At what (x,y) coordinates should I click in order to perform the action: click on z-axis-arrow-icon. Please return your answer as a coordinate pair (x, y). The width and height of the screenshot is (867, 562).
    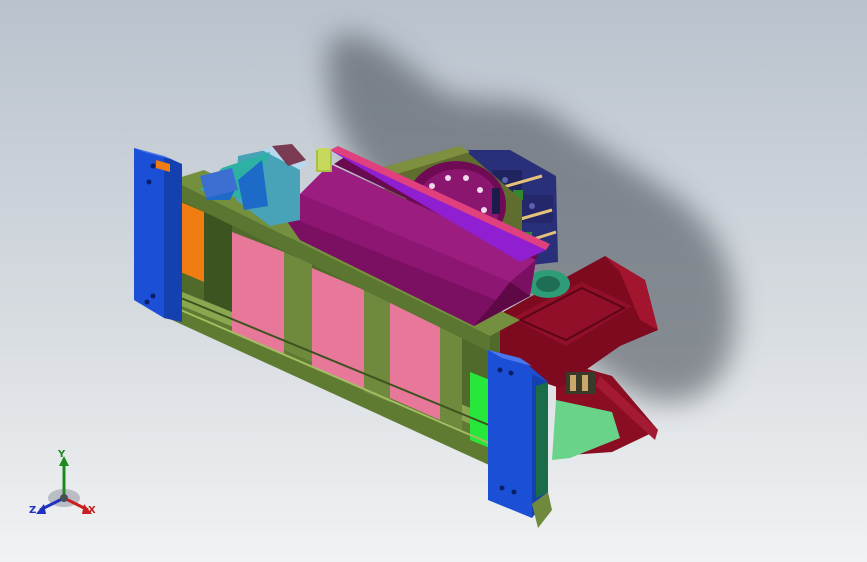
    Looking at the image, I should click on (41, 509).